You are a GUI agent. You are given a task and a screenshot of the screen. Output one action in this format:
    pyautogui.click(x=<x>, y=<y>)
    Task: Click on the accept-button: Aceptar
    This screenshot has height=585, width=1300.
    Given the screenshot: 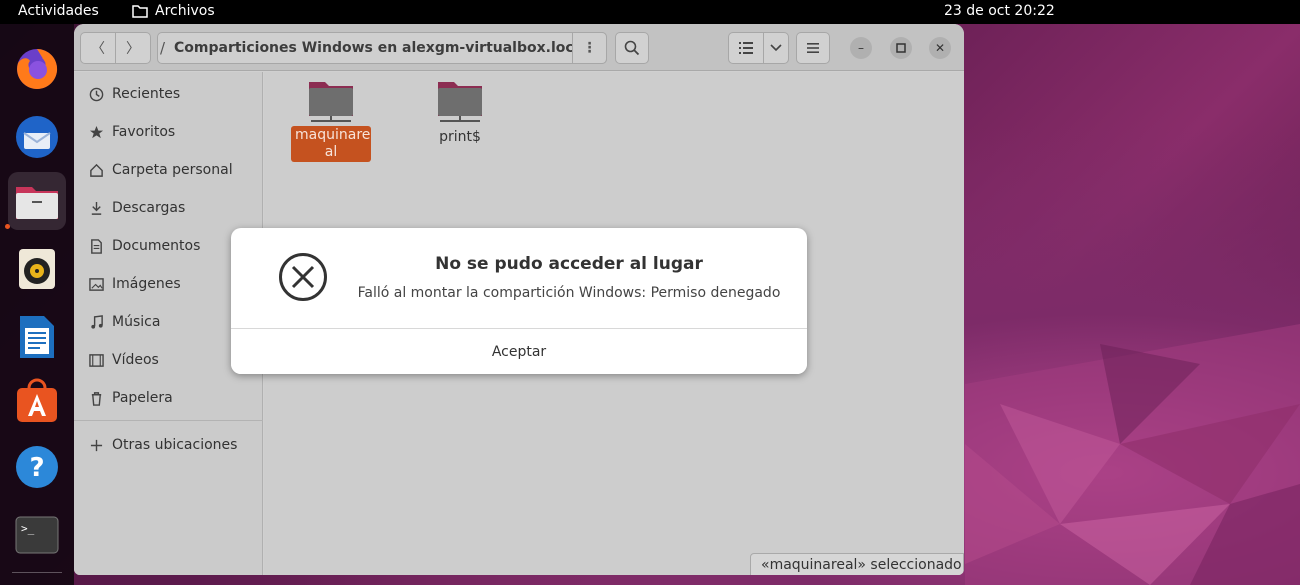 What is the action you would take?
    pyautogui.click(x=519, y=351)
    